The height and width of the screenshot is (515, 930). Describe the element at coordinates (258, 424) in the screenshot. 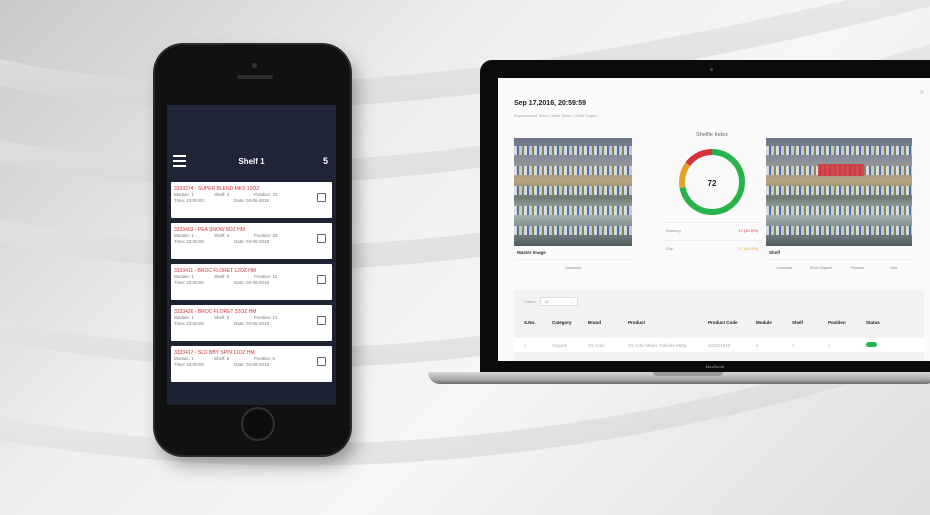

I see `home-button` at that location.